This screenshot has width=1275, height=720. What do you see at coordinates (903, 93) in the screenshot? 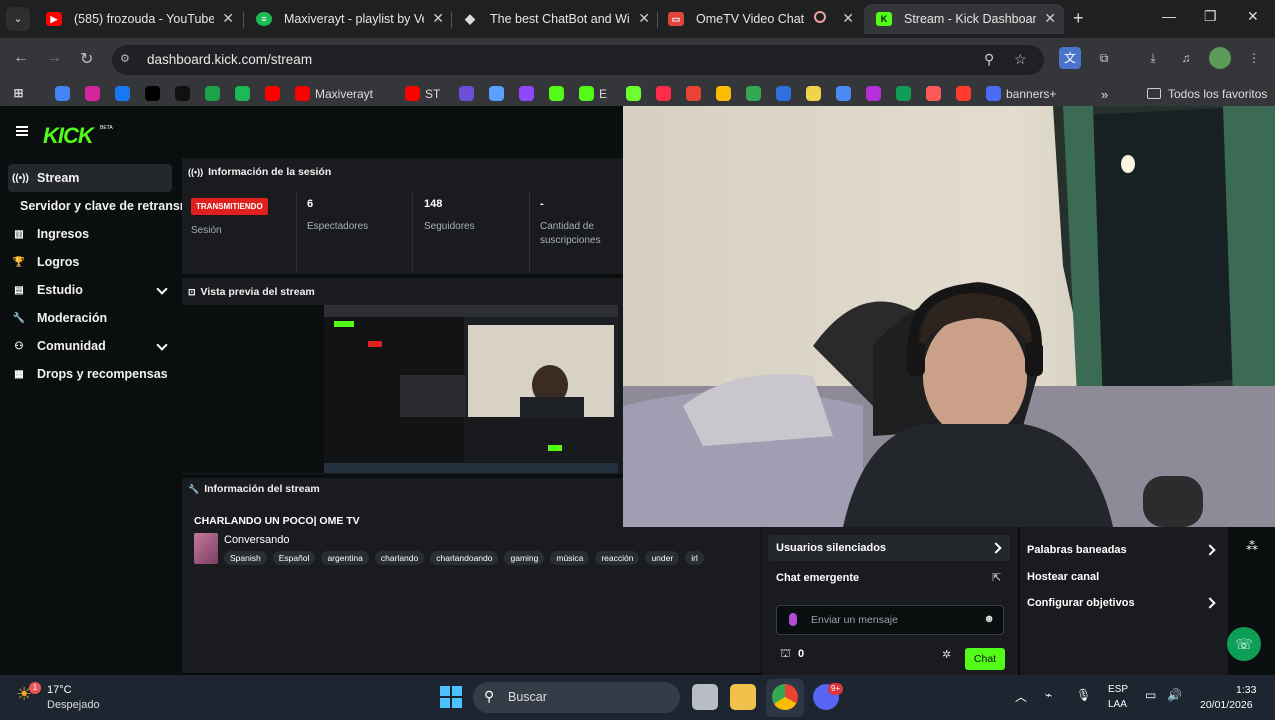
I see `sheets-icon` at bounding box center [903, 93].